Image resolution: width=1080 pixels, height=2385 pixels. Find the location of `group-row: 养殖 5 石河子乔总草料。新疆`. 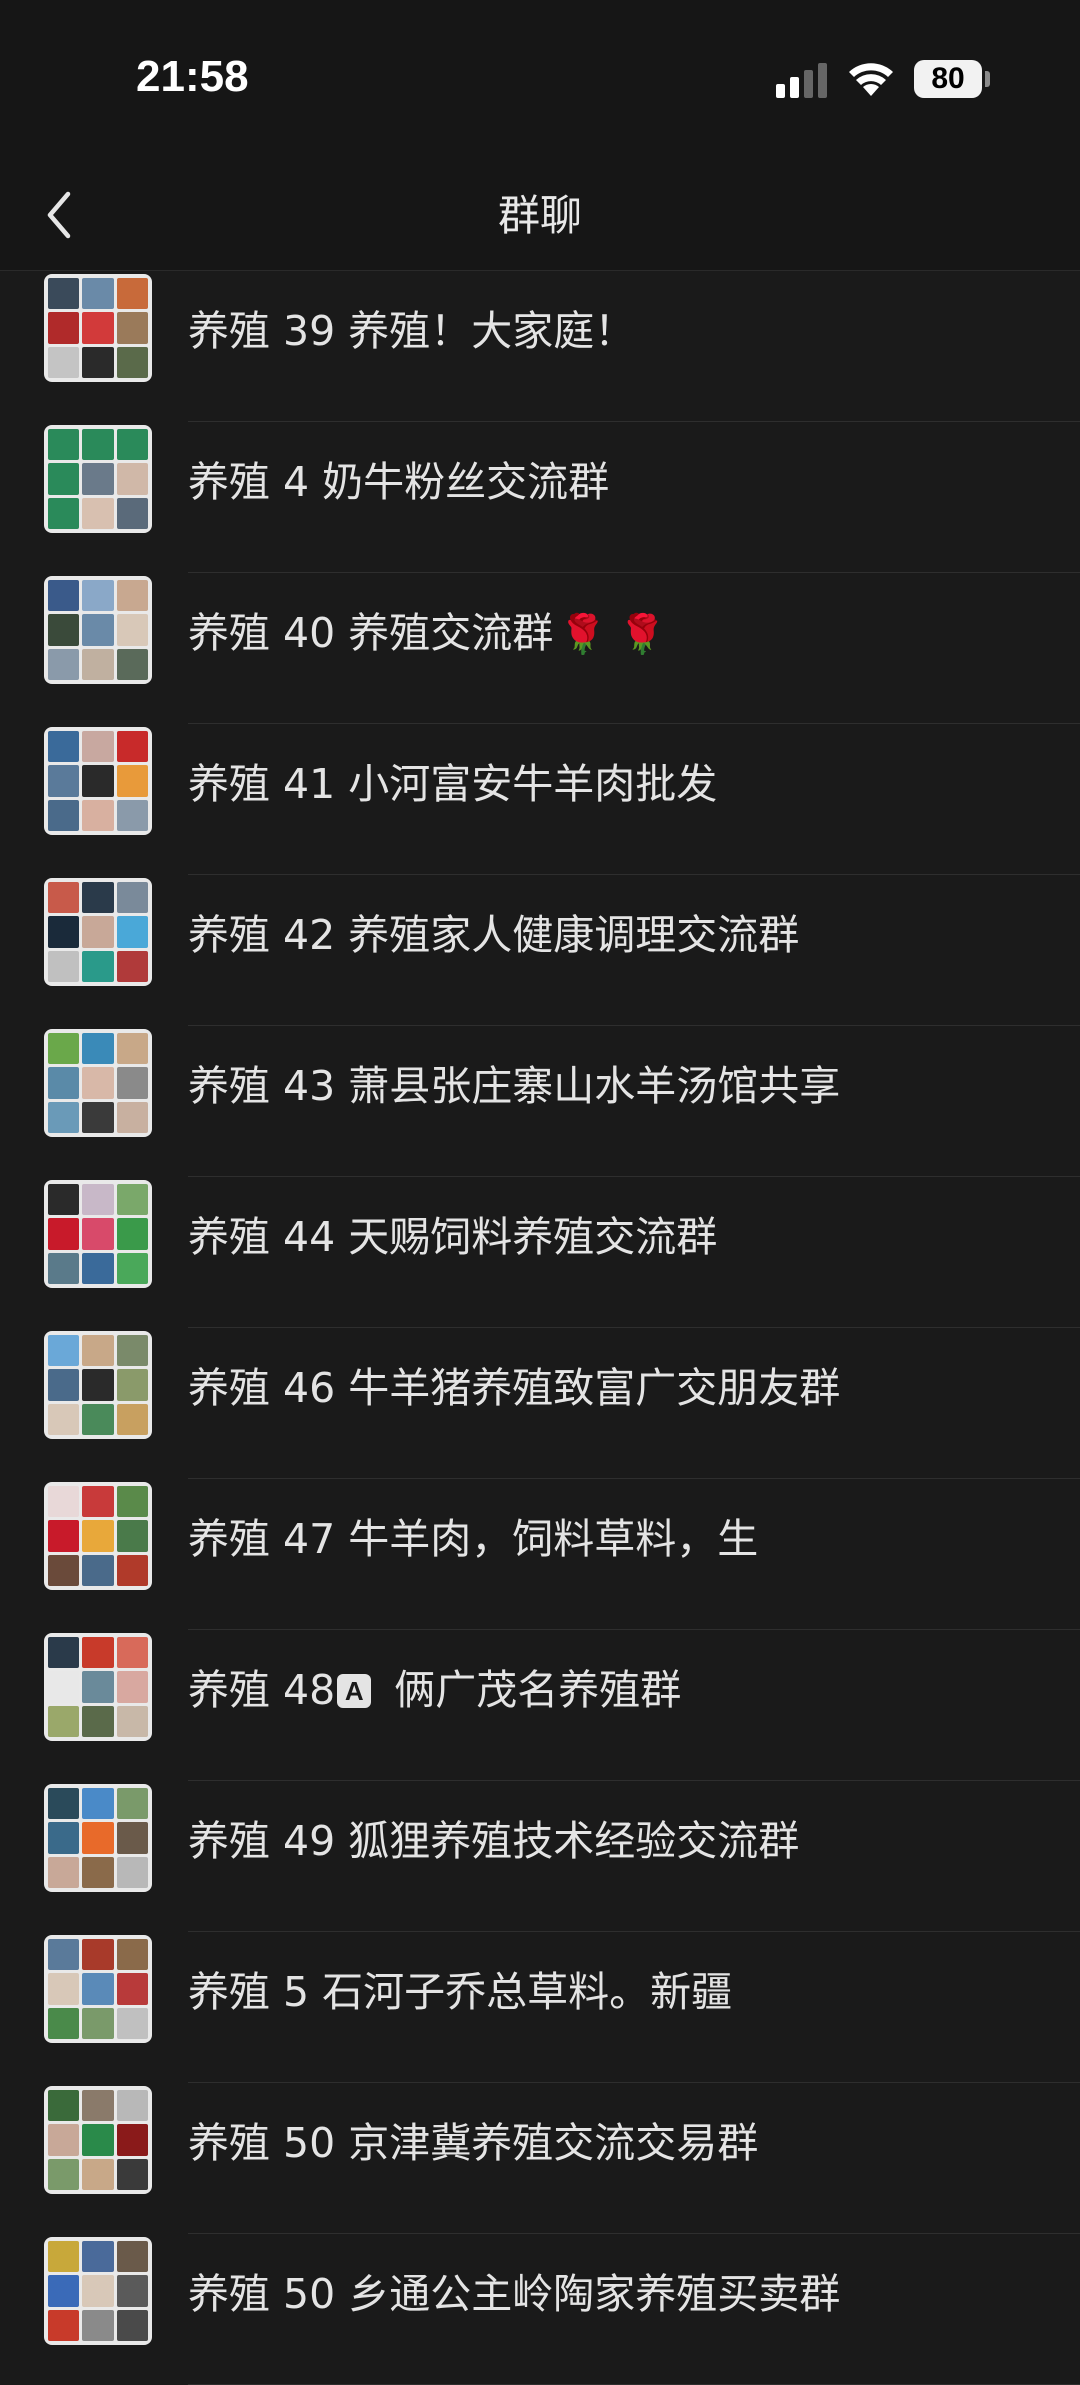

group-row: 养殖 5 石河子乔总草料。新疆 is located at coordinates (540, 2007).